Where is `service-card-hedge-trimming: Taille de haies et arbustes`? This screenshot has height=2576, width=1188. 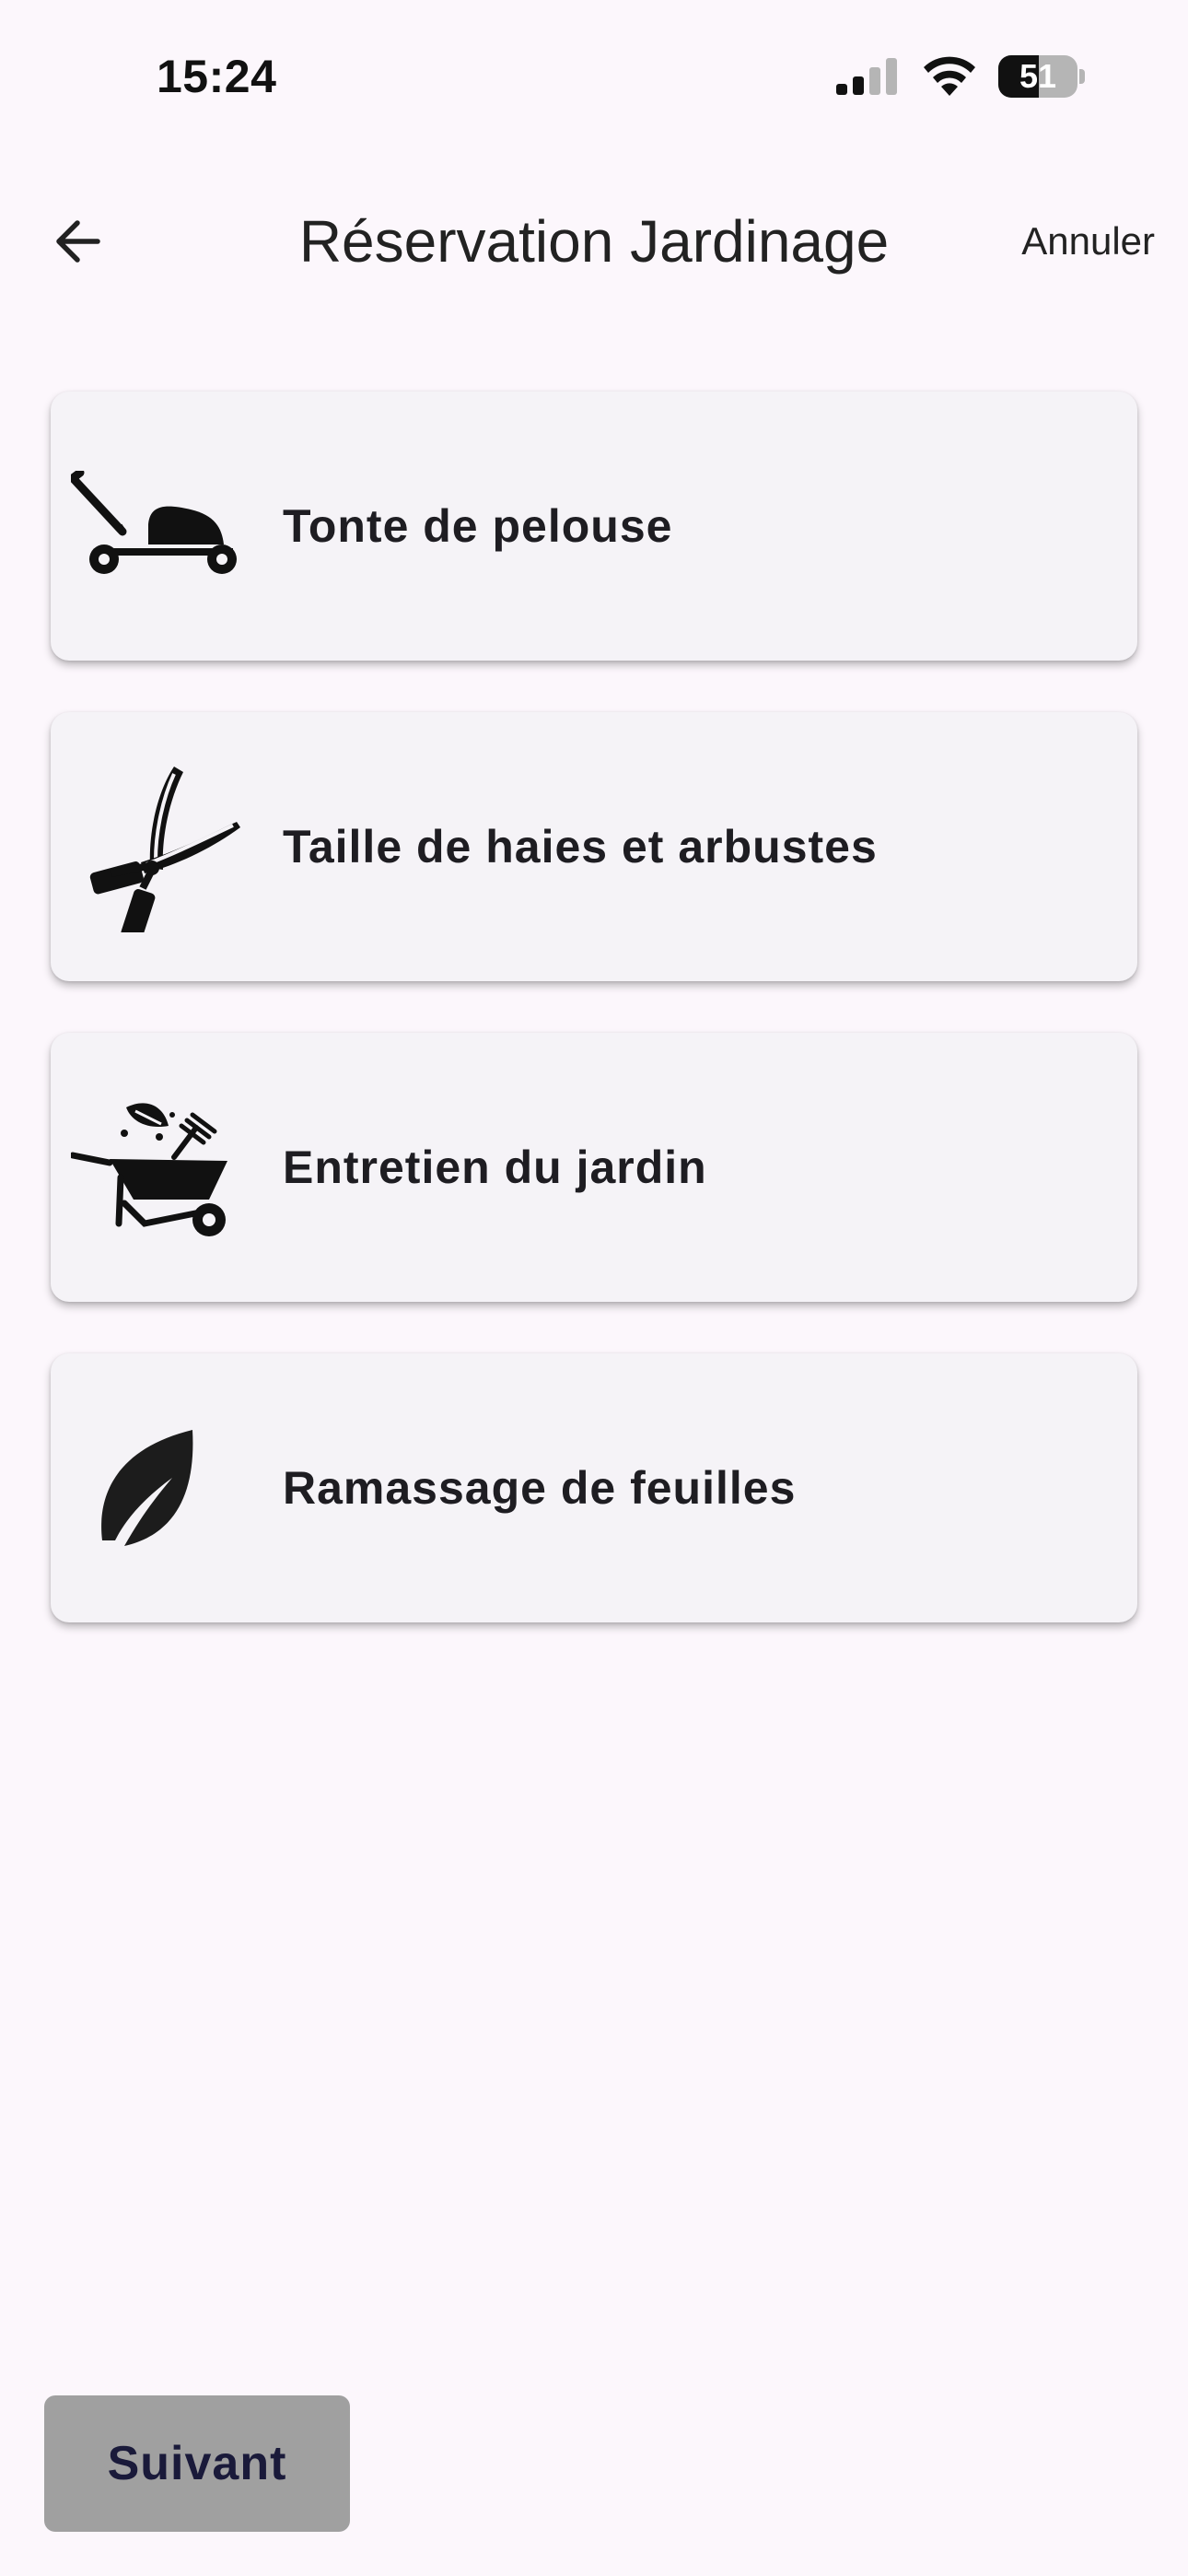
service-card-hedge-trimming: Taille de haies et arbustes is located at coordinates (594, 846).